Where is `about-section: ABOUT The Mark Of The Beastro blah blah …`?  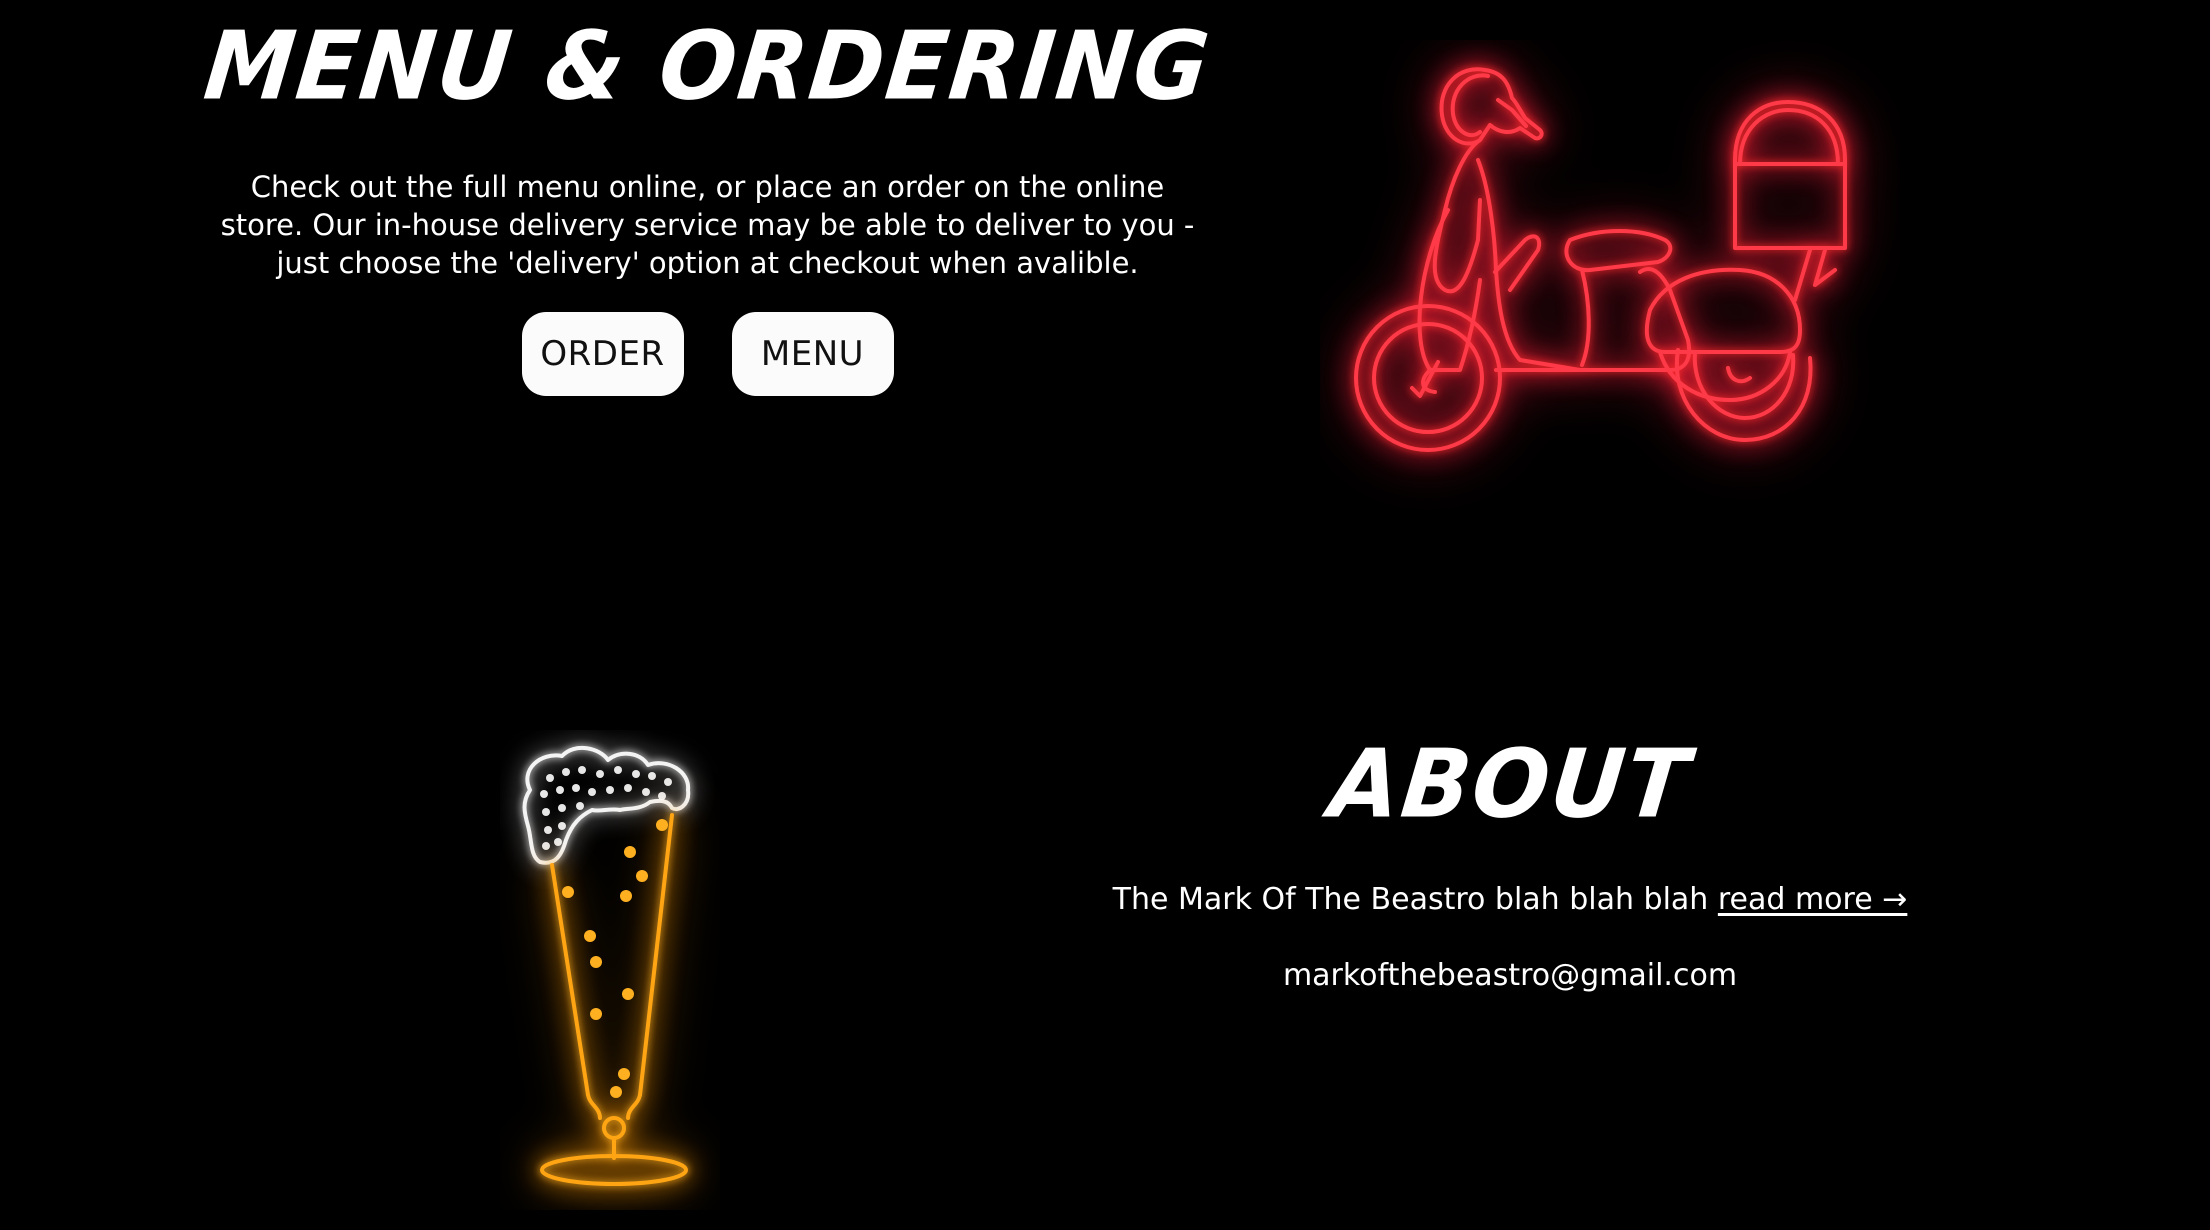 about-section: ABOUT The Mark Of The Beastro blah blah … is located at coordinates (1510, 877).